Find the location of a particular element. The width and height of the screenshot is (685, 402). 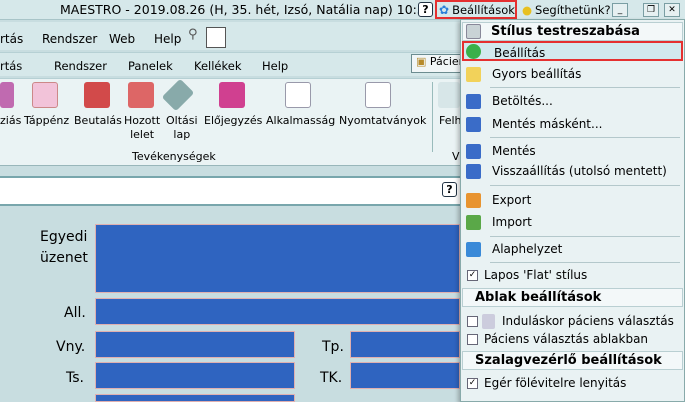

help-button: ● Segíthetünk? is located at coordinates (566, 10).